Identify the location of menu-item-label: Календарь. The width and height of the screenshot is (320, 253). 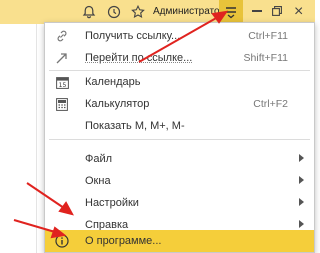
(113, 82).